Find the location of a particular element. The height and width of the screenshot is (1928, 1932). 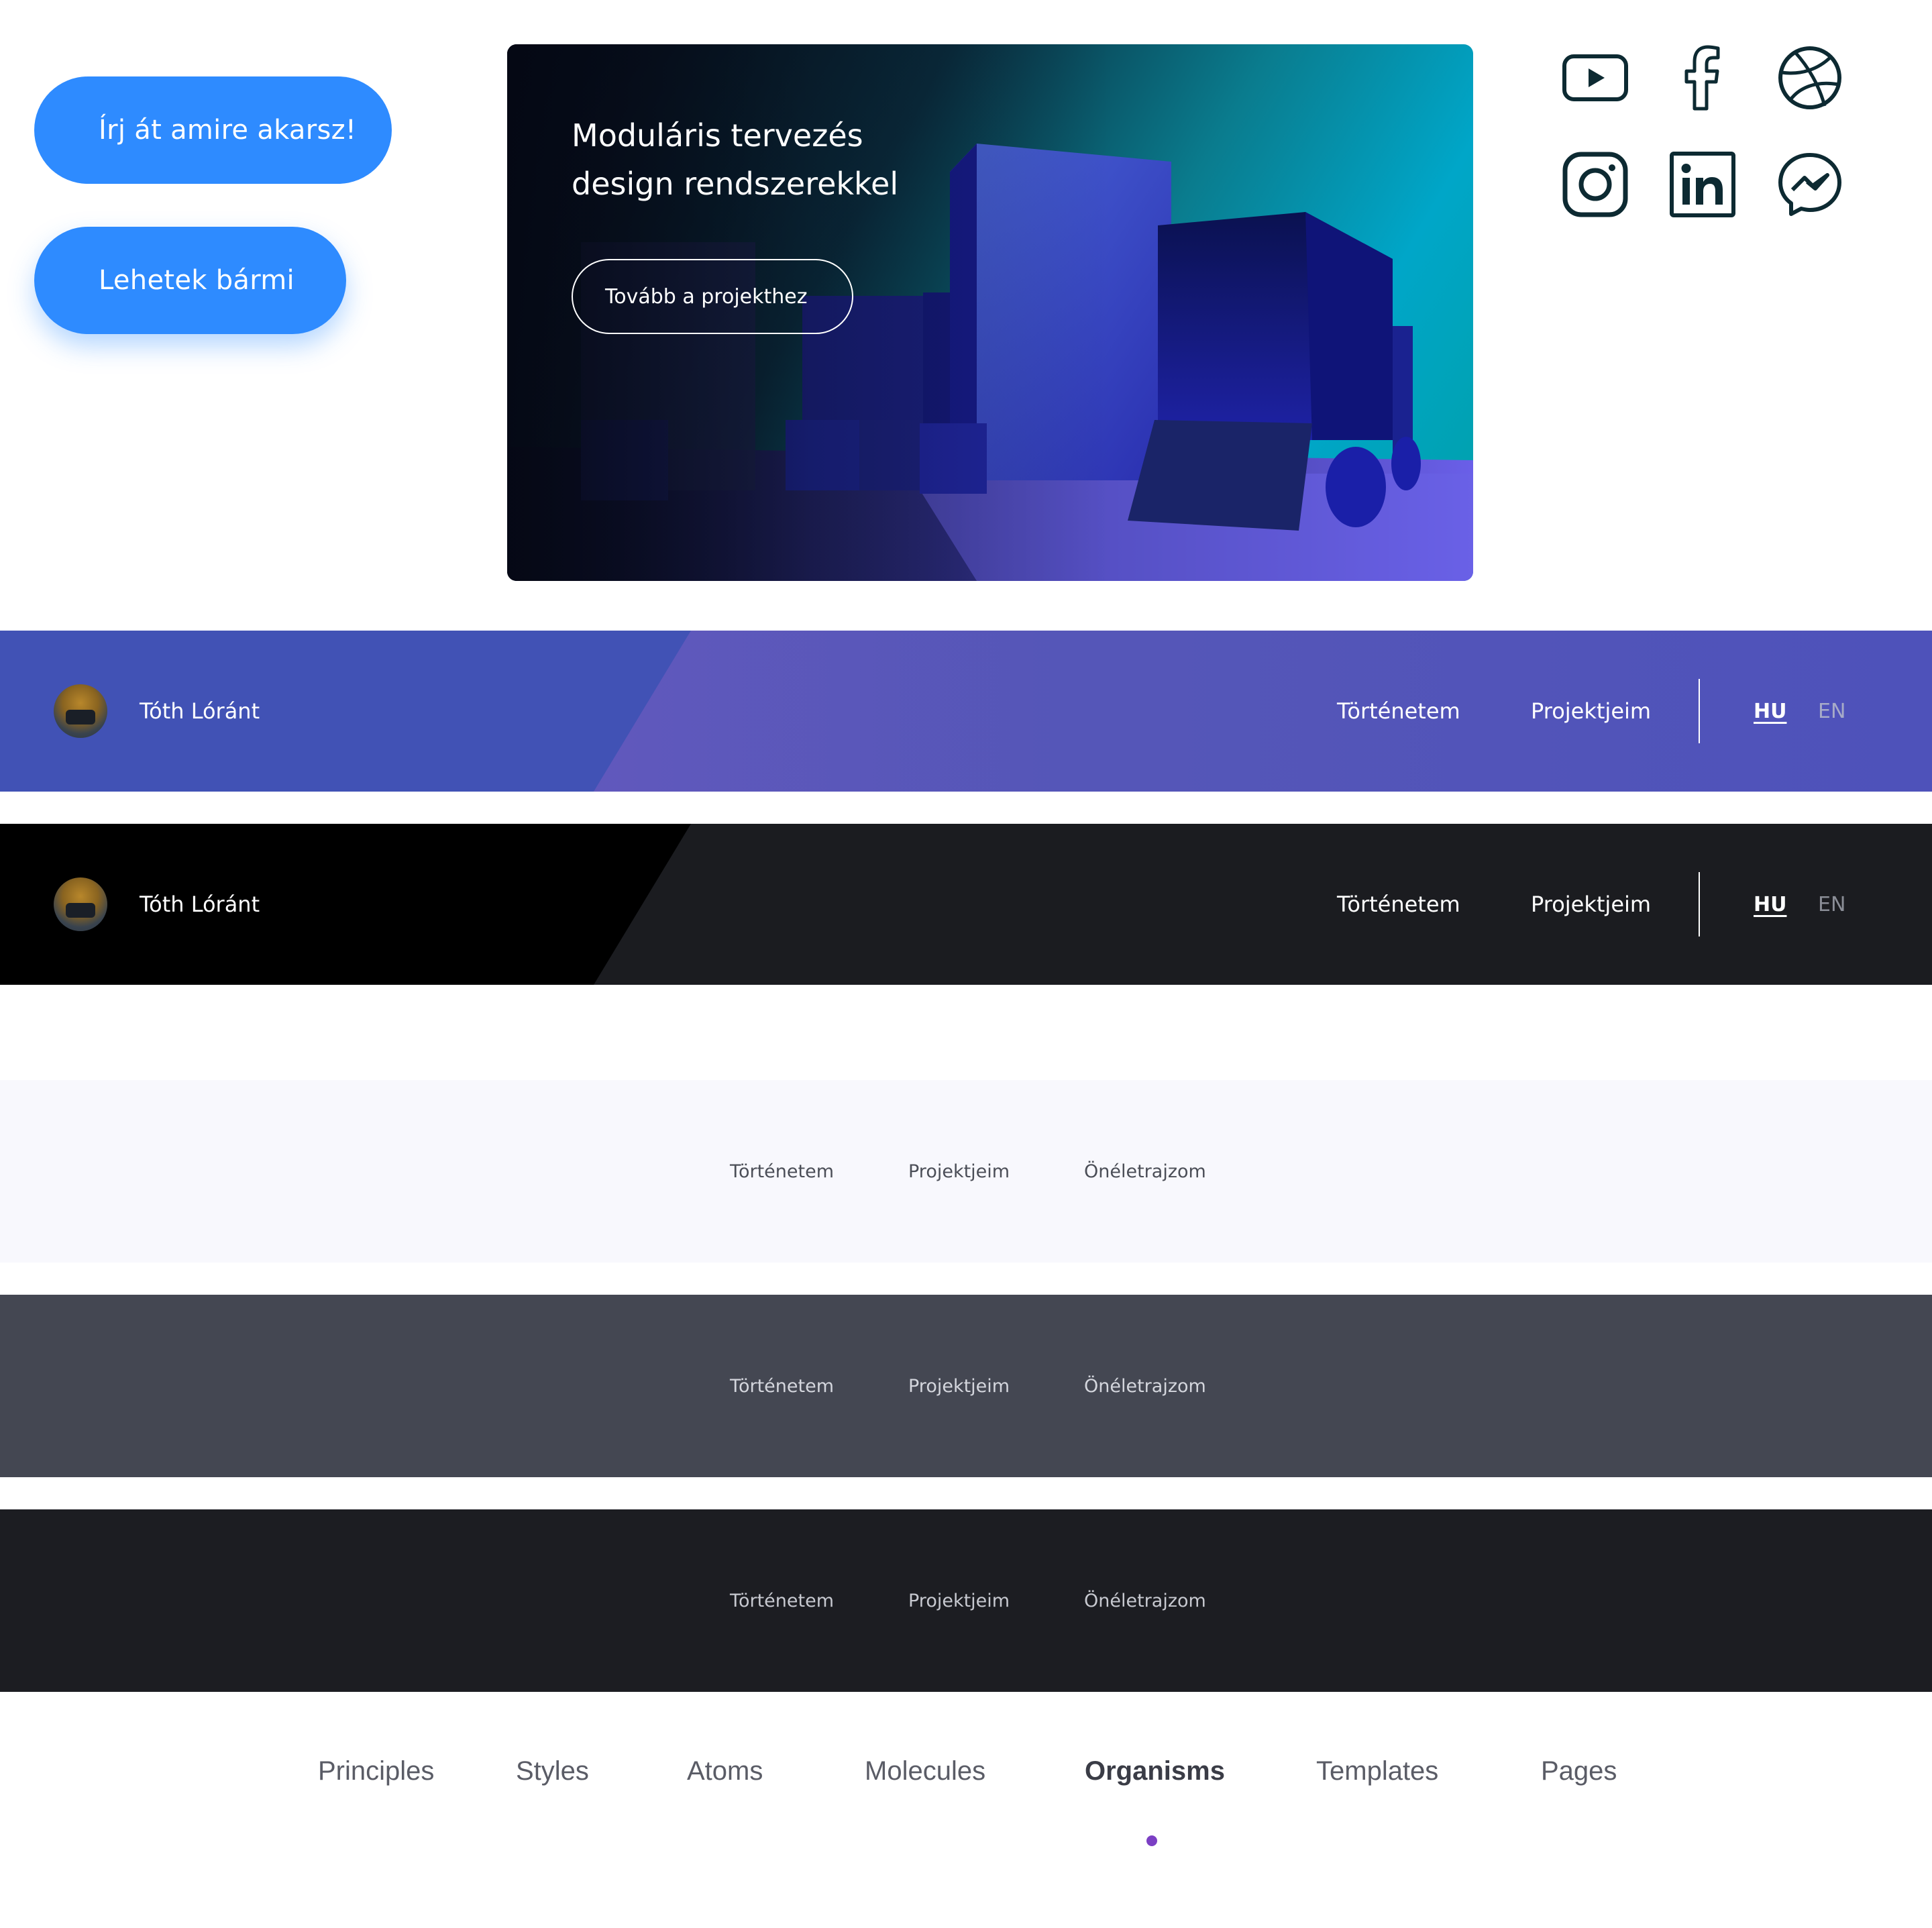

hero-cta-button: Tovább a projekthez is located at coordinates (712, 297).